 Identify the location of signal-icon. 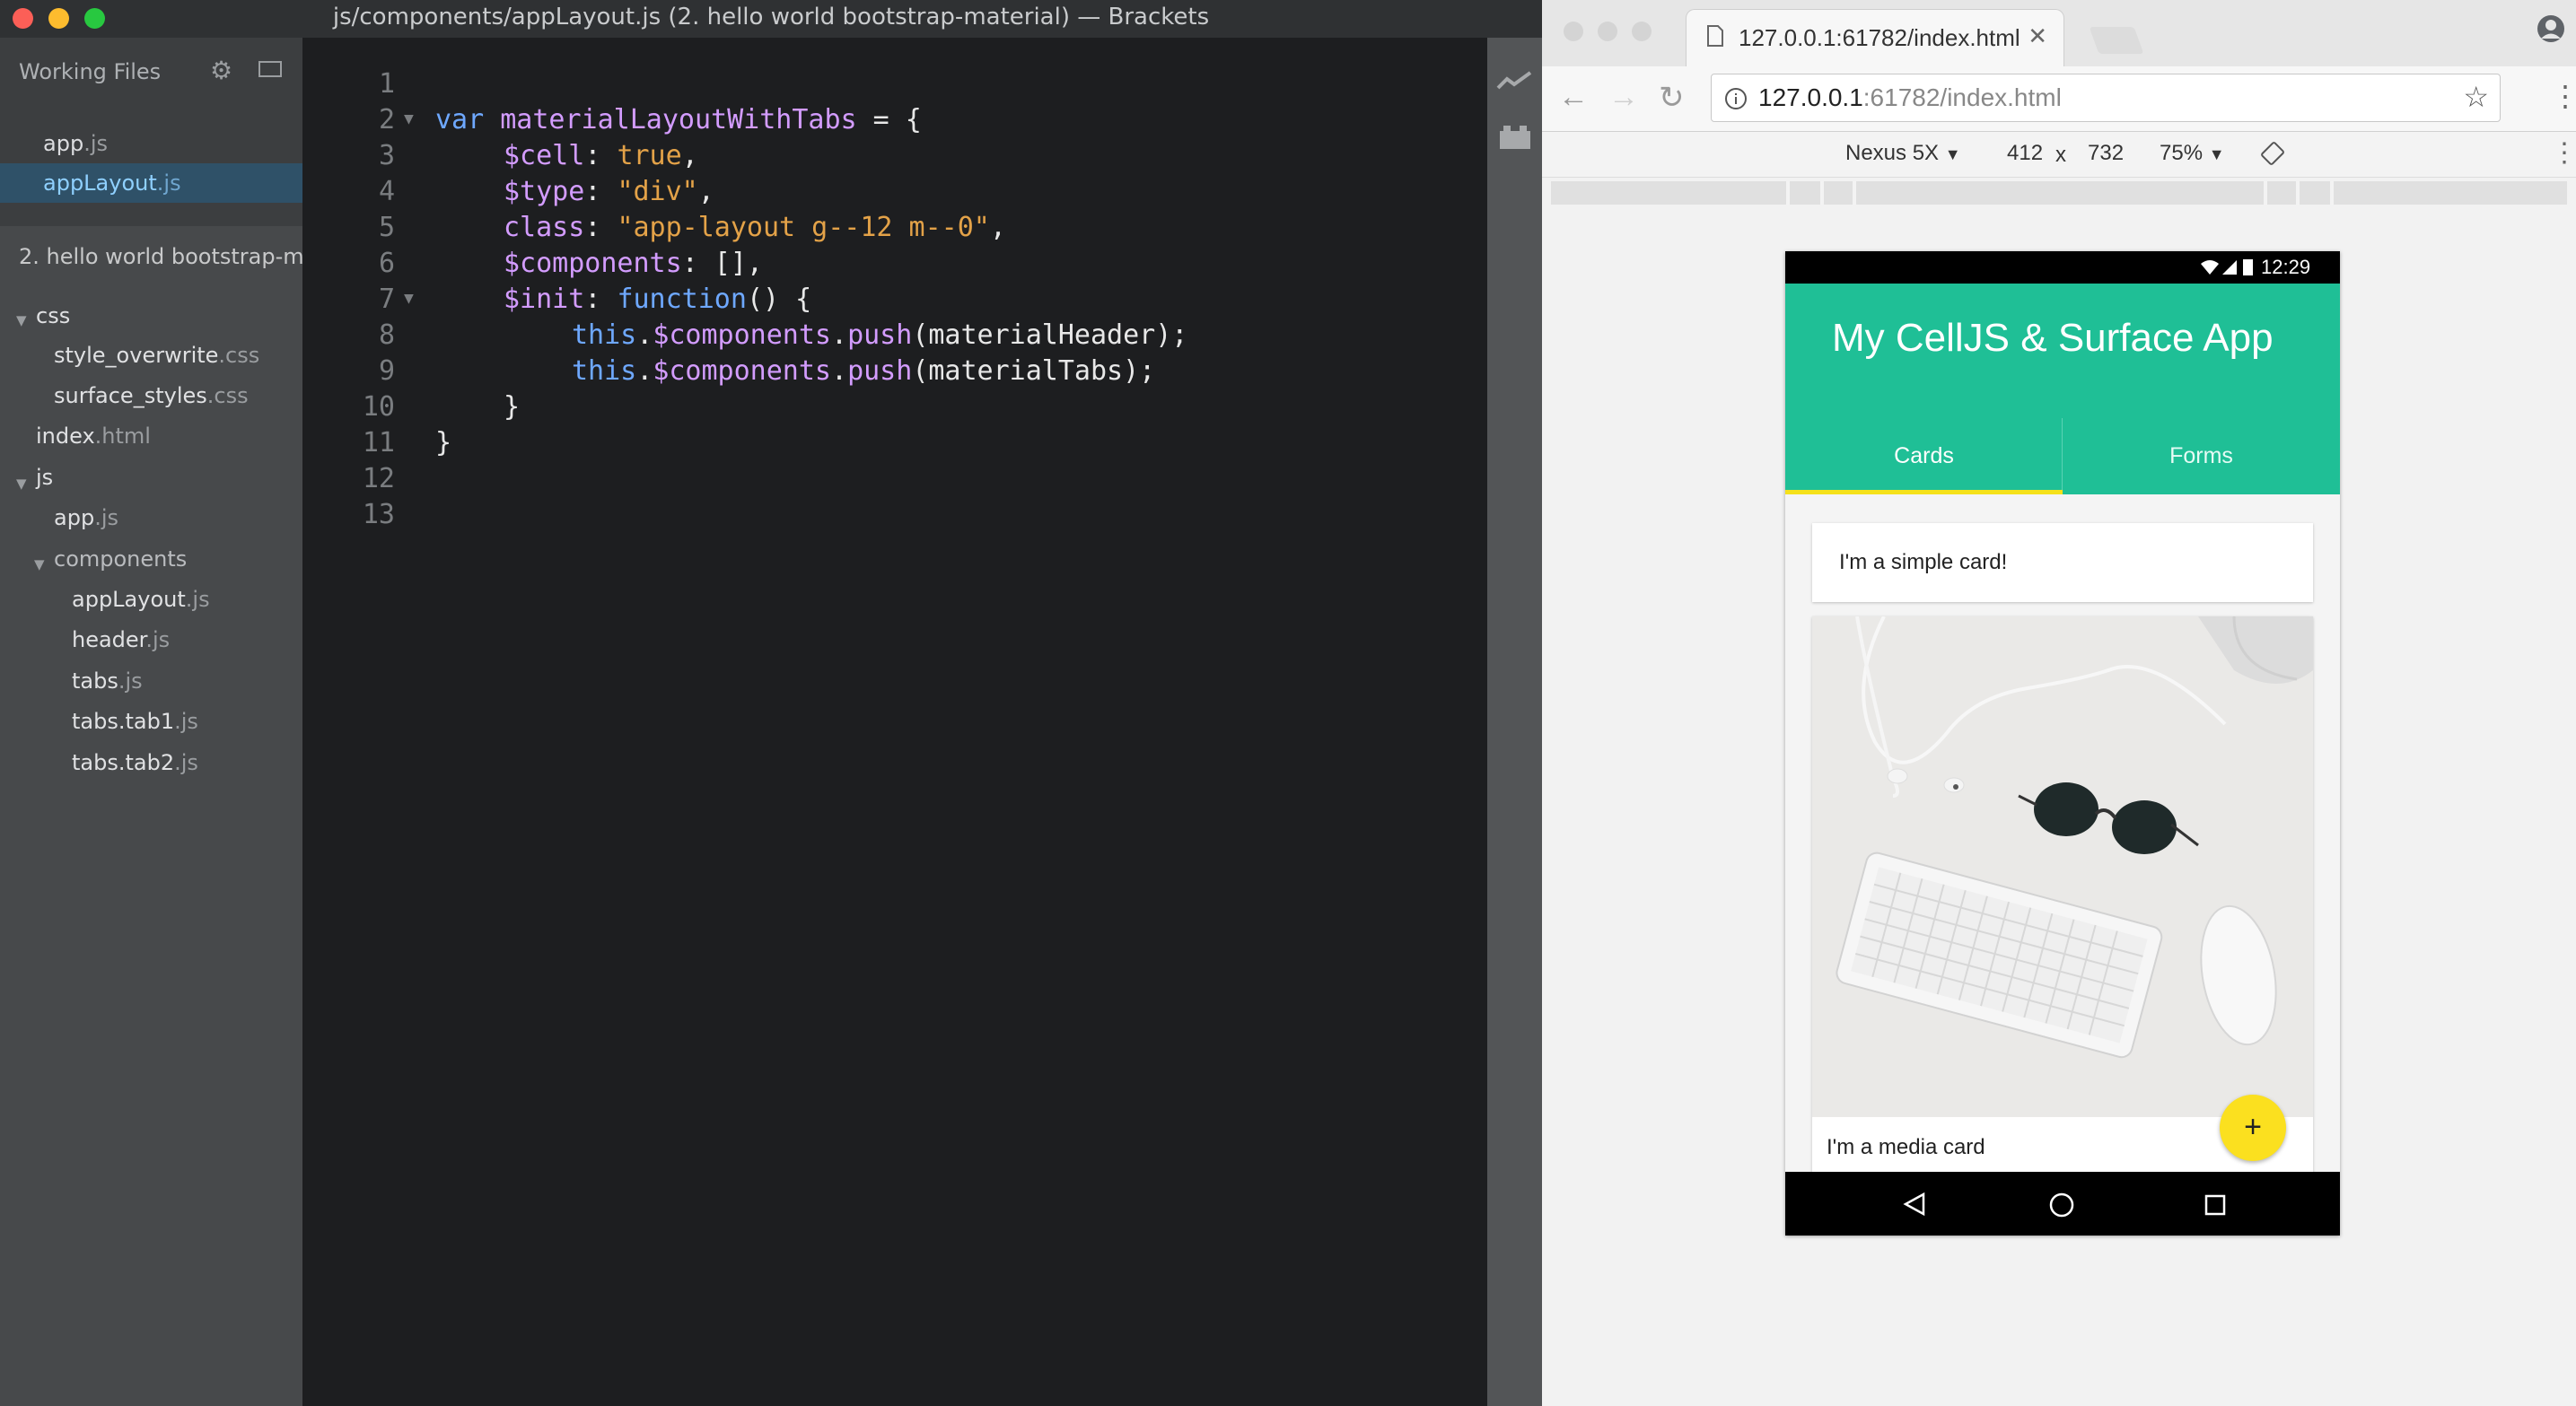
(2229, 267).